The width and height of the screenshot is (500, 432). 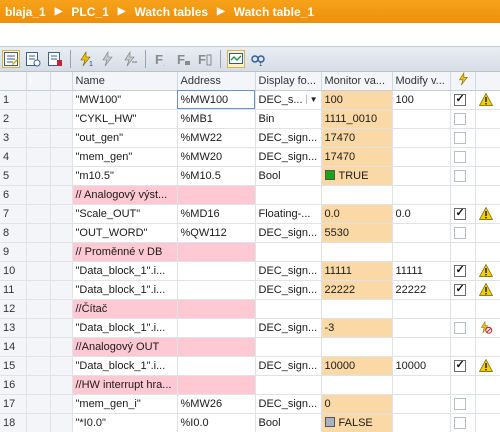 What do you see at coordinates (463, 81) in the screenshot?
I see `header-modify-icon` at bounding box center [463, 81].